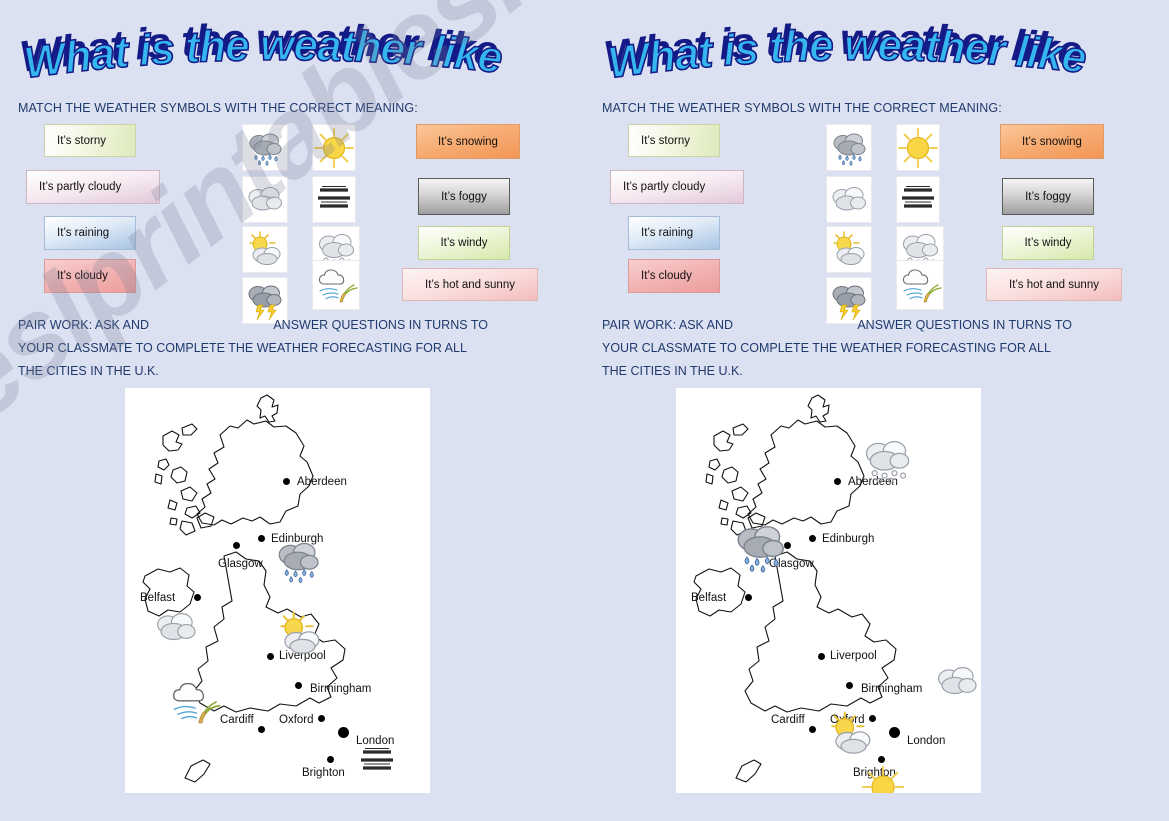 This screenshot has height=821, width=1169. Describe the element at coordinates (90, 276) in the screenshot. I see `label-box-cloudy: It’s cloudy` at that location.